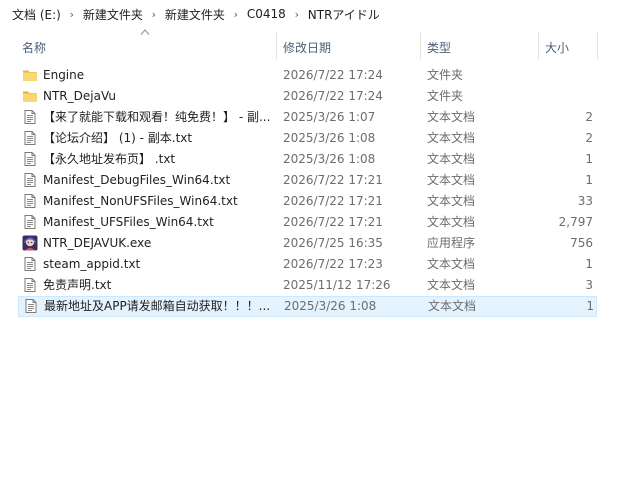 The height and width of the screenshot is (497, 625). I want to click on column-header-size: 大小, so click(557, 47).